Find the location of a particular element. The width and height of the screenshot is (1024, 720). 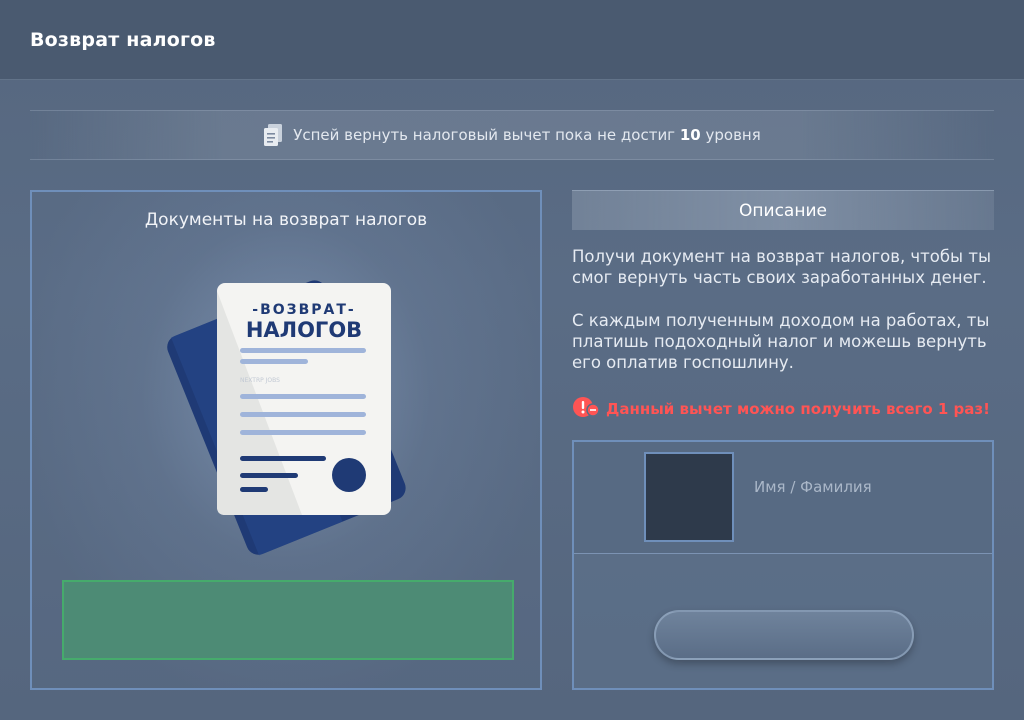

banner-level: 10 is located at coordinates (690, 135).